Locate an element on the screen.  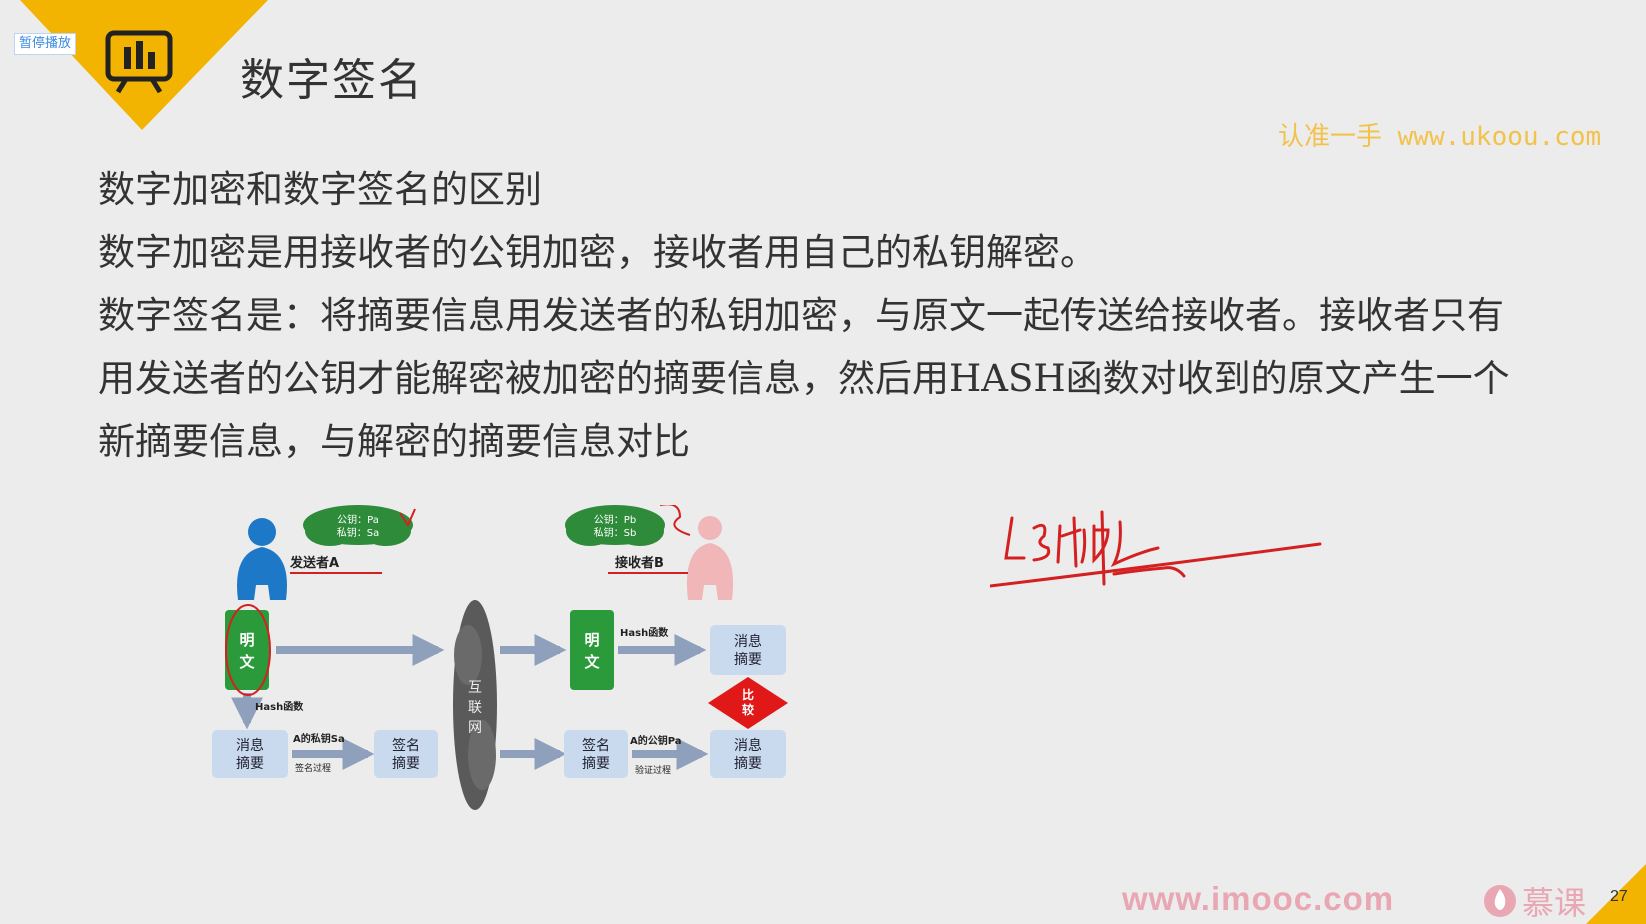
receiver-decrypted-digest-box: 消息 摘要 is located at coordinates (748, 754).